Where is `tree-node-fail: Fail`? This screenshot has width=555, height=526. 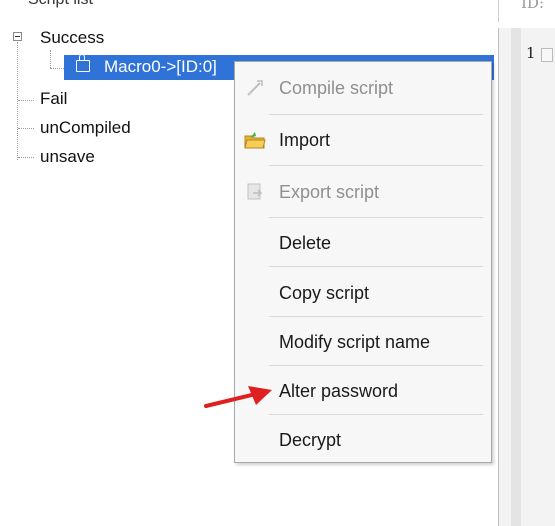
tree-node-fail: Fail is located at coordinates (53, 99).